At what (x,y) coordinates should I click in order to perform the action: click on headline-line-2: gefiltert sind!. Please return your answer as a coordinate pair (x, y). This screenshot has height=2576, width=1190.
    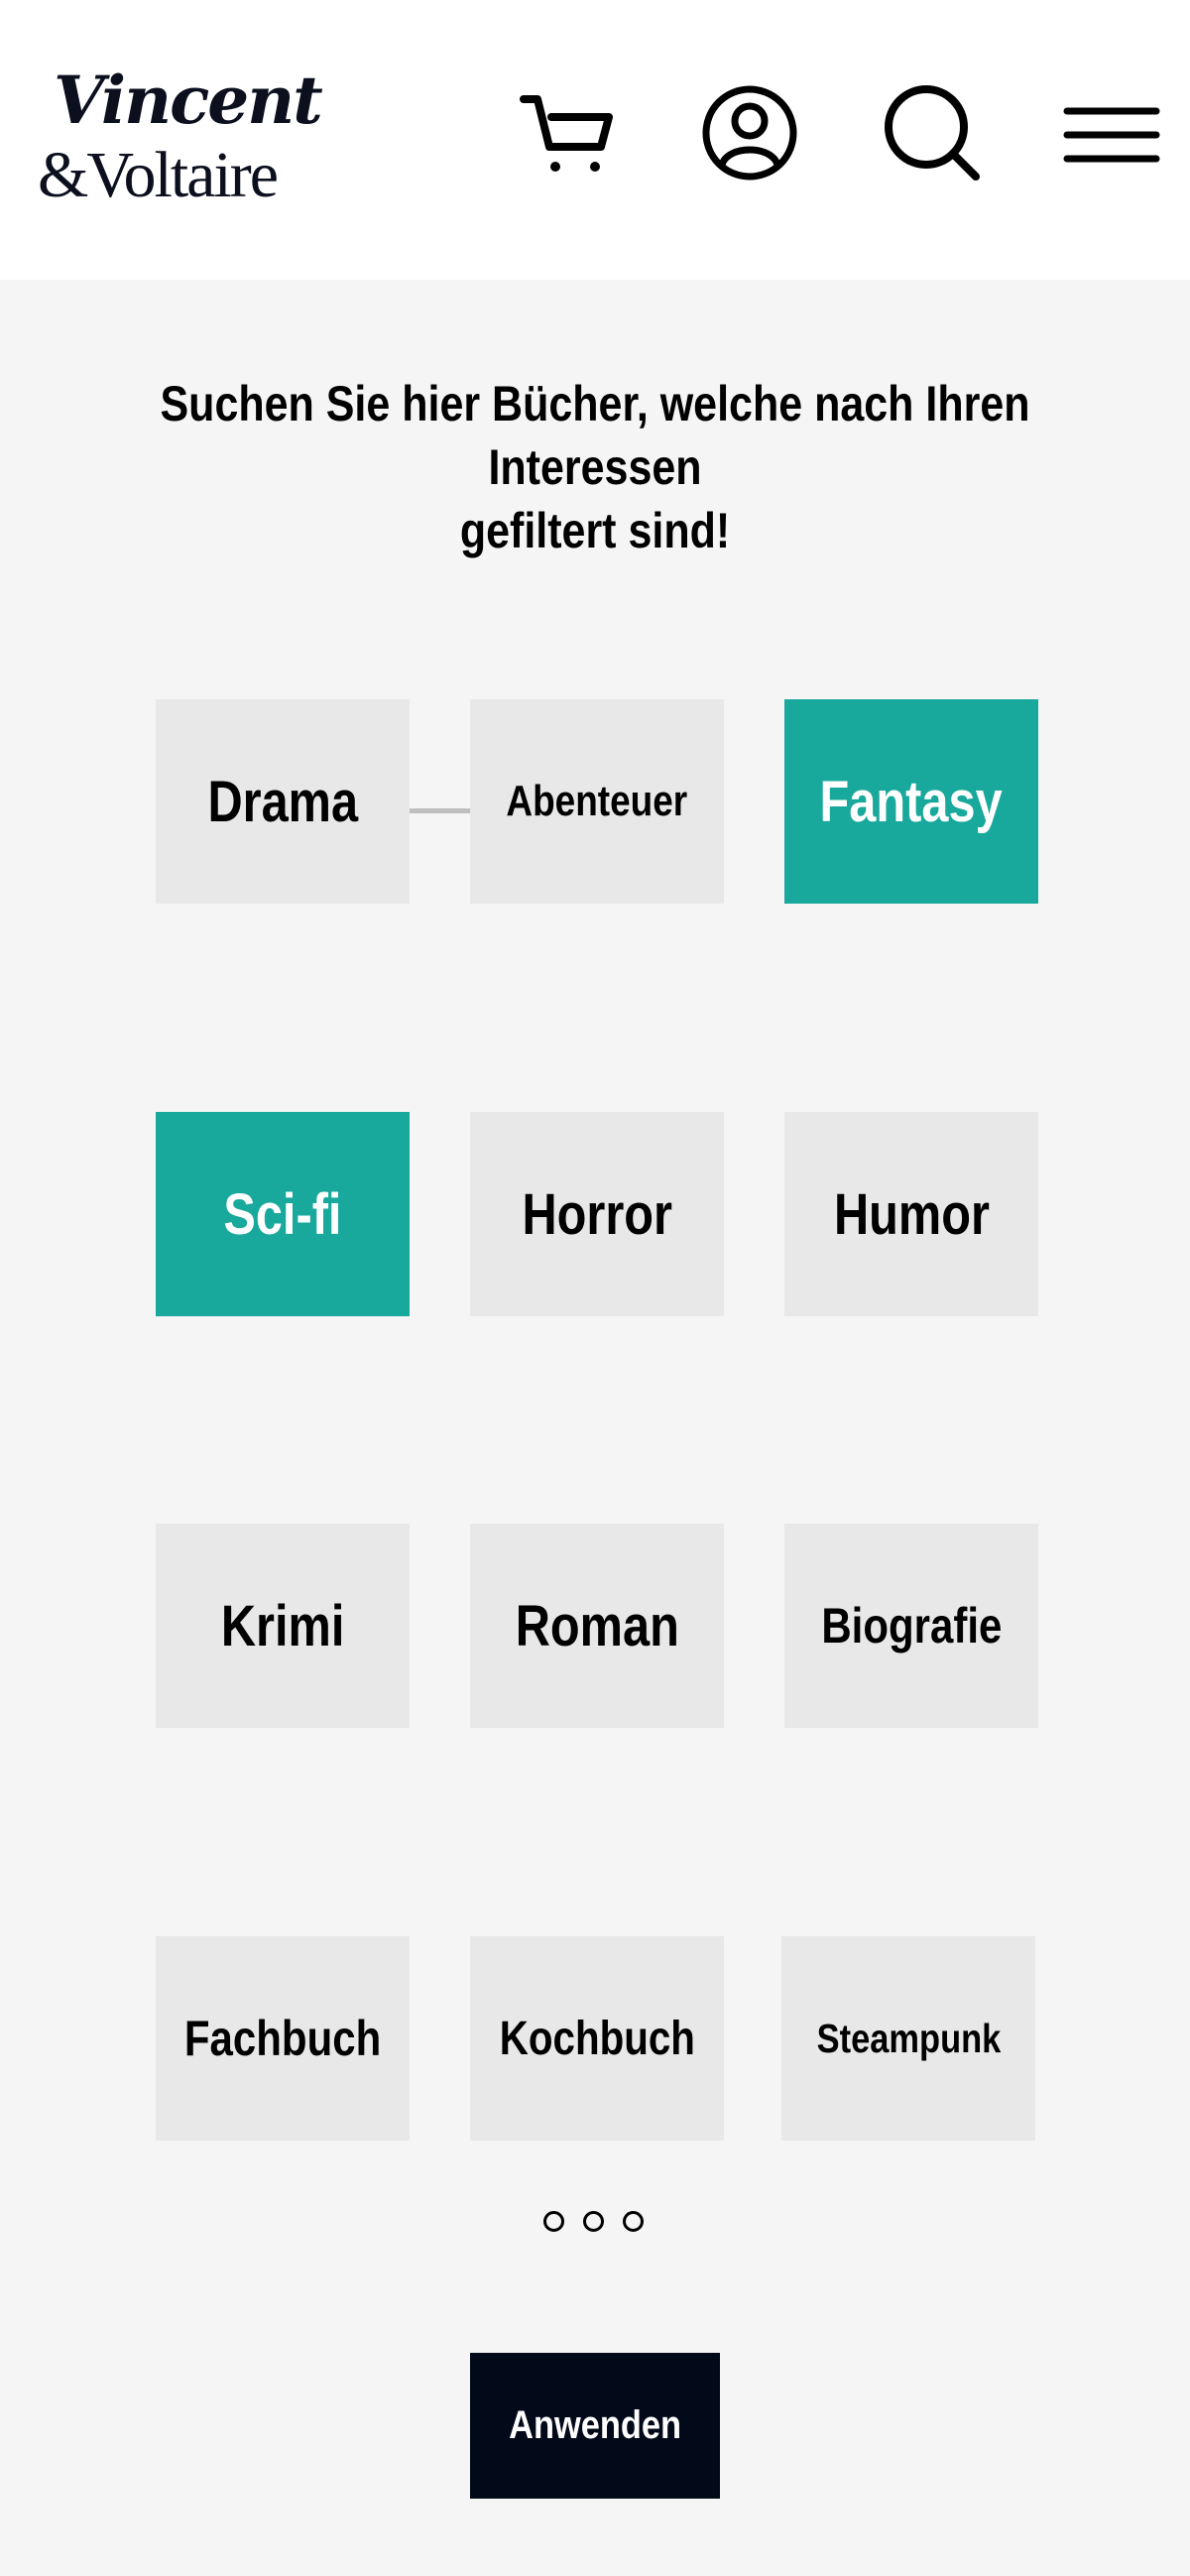
    Looking at the image, I should click on (595, 530).